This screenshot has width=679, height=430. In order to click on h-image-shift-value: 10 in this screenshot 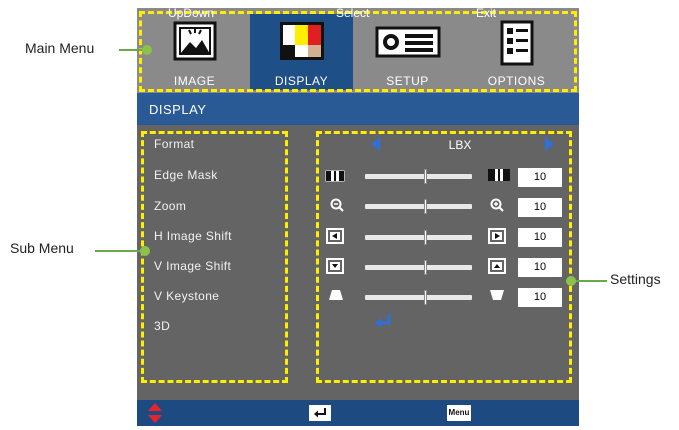, I will do `click(540, 237)`.